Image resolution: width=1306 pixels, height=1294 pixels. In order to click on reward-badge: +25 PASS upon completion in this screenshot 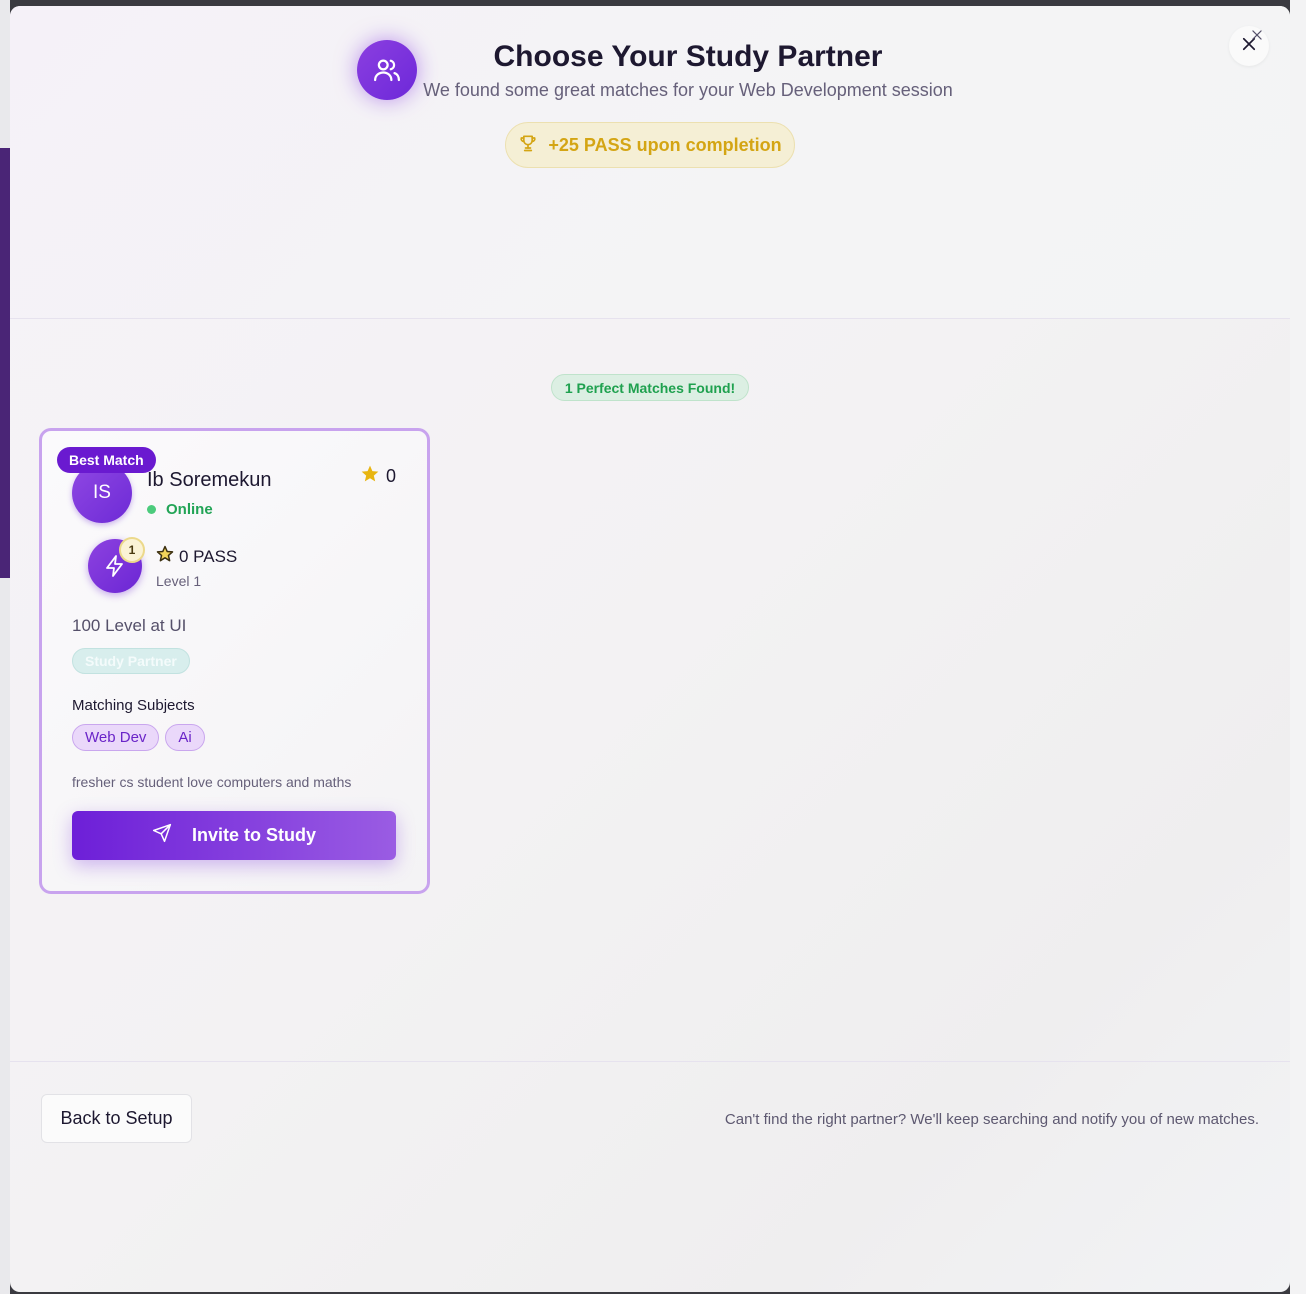, I will do `click(650, 145)`.